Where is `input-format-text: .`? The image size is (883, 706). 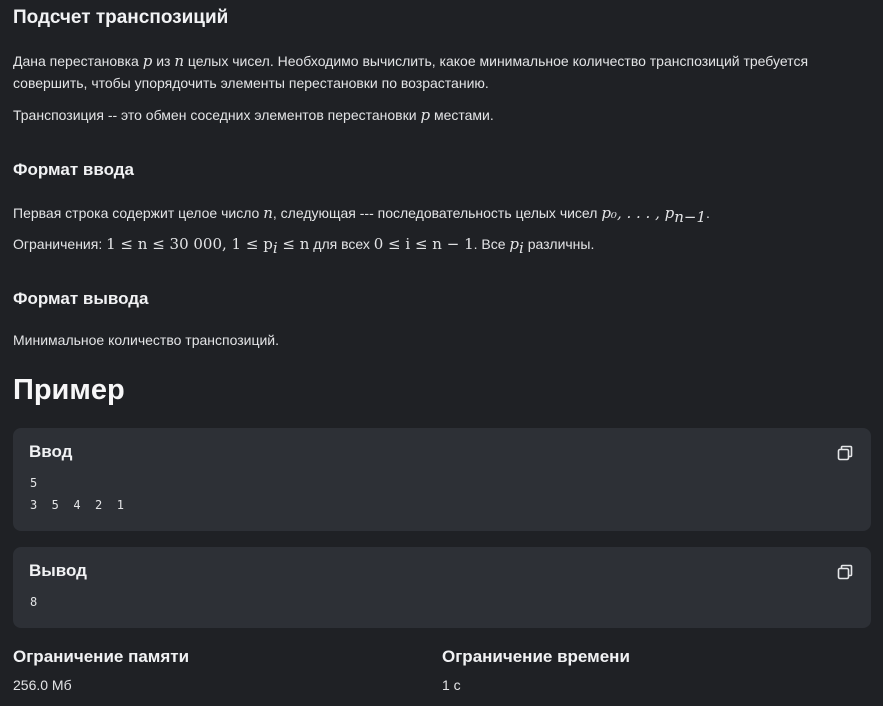
input-format-text: . is located at coordinates (708, 213).